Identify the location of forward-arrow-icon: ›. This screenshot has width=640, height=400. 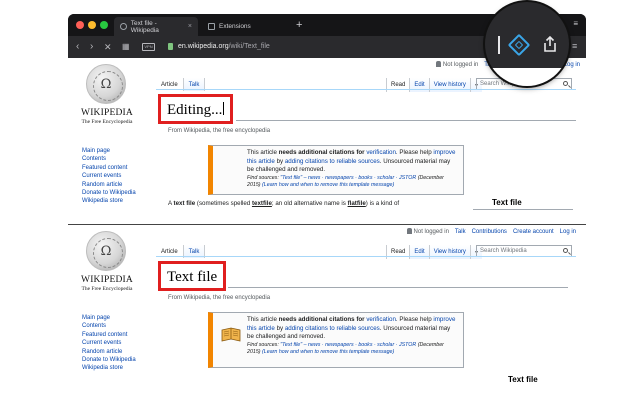
(91, 47).